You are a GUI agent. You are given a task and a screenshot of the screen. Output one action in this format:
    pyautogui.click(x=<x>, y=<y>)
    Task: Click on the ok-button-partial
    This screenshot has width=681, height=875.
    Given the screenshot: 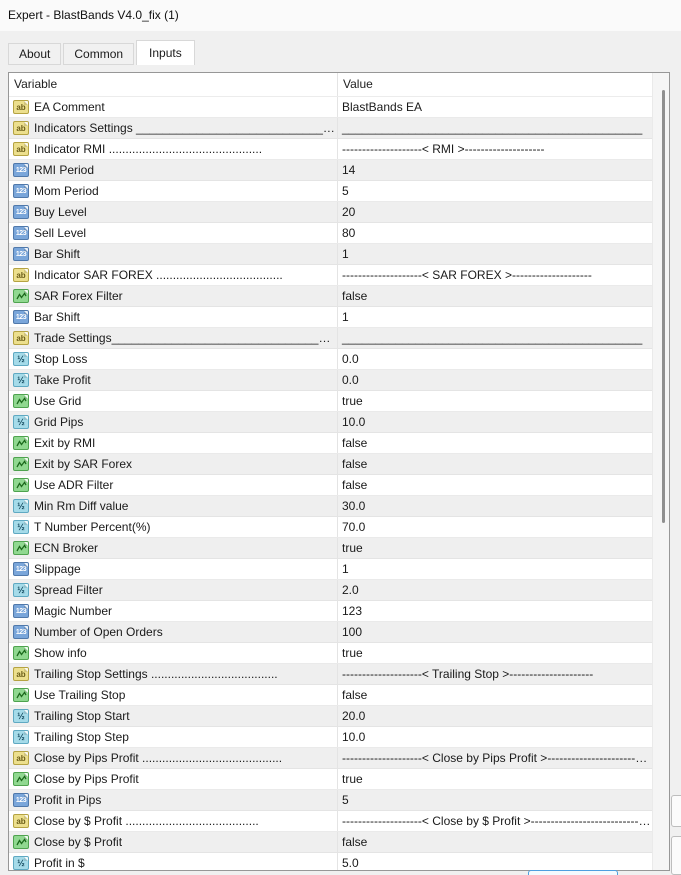 What is the action you would take?
    pyautogui.click(x=573, y=872)
    